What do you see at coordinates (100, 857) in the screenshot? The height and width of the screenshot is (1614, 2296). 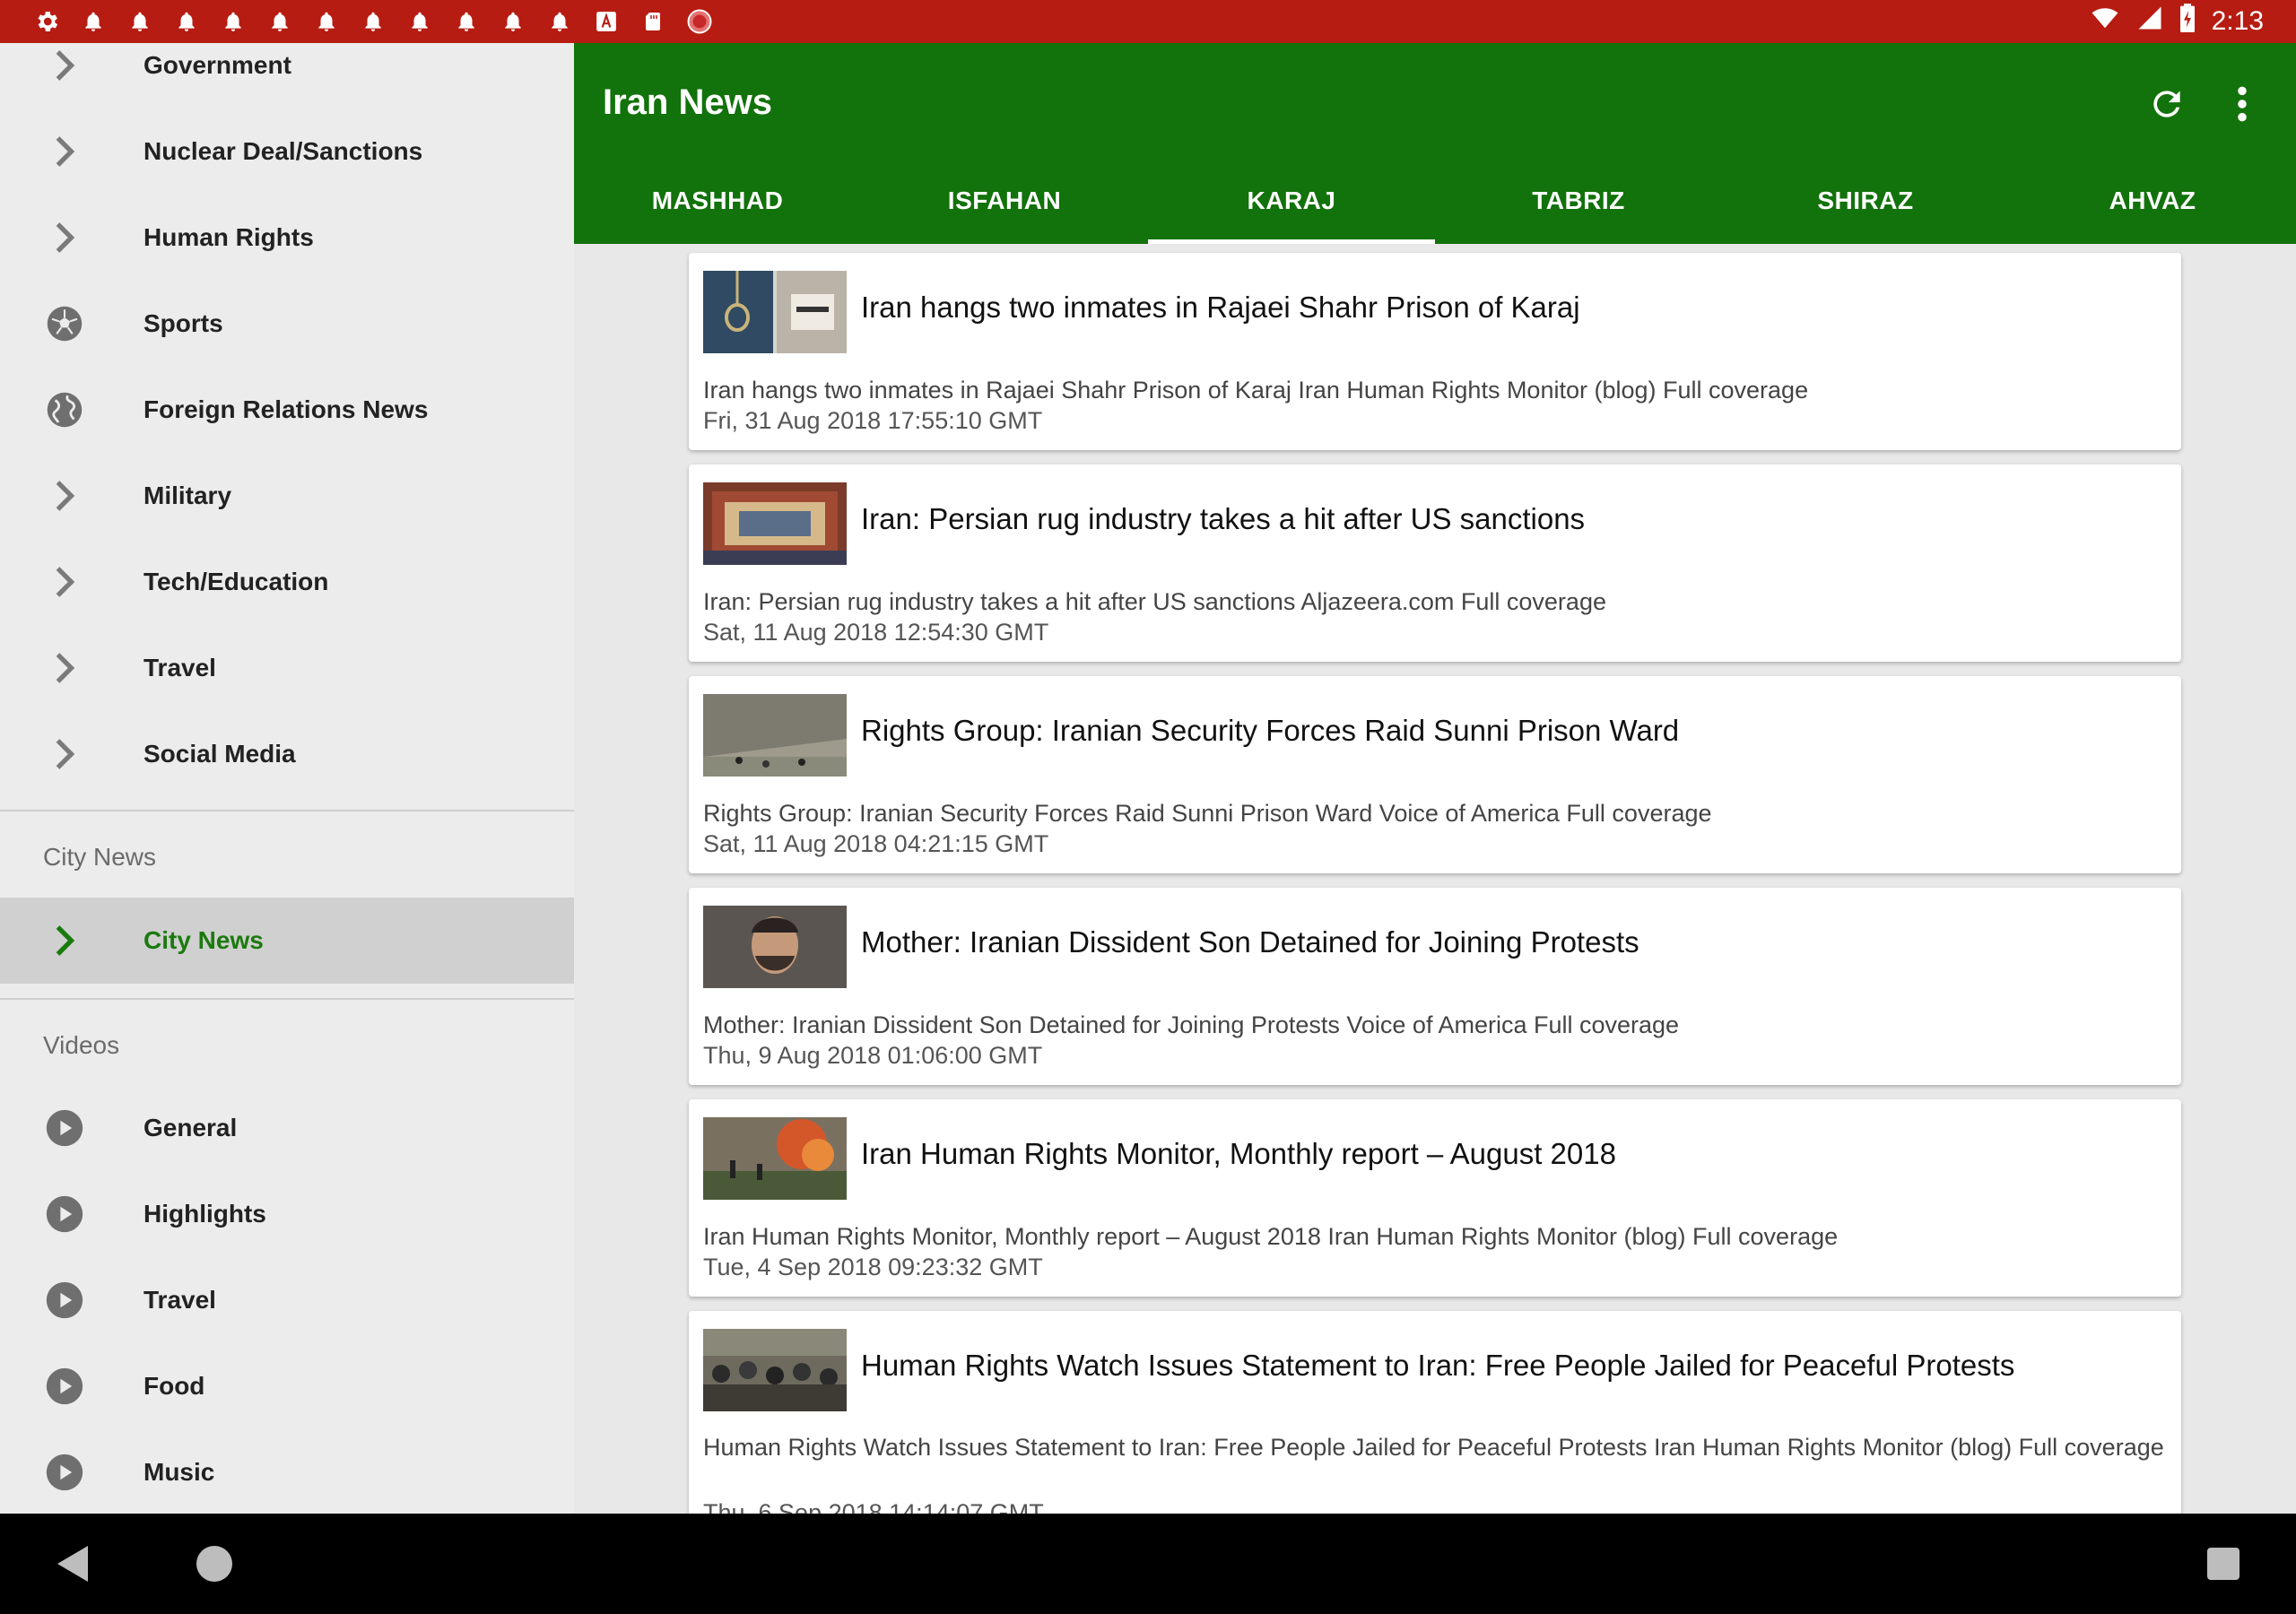 I see `section-header-city-news: City News` at bounding box center [100, 857].